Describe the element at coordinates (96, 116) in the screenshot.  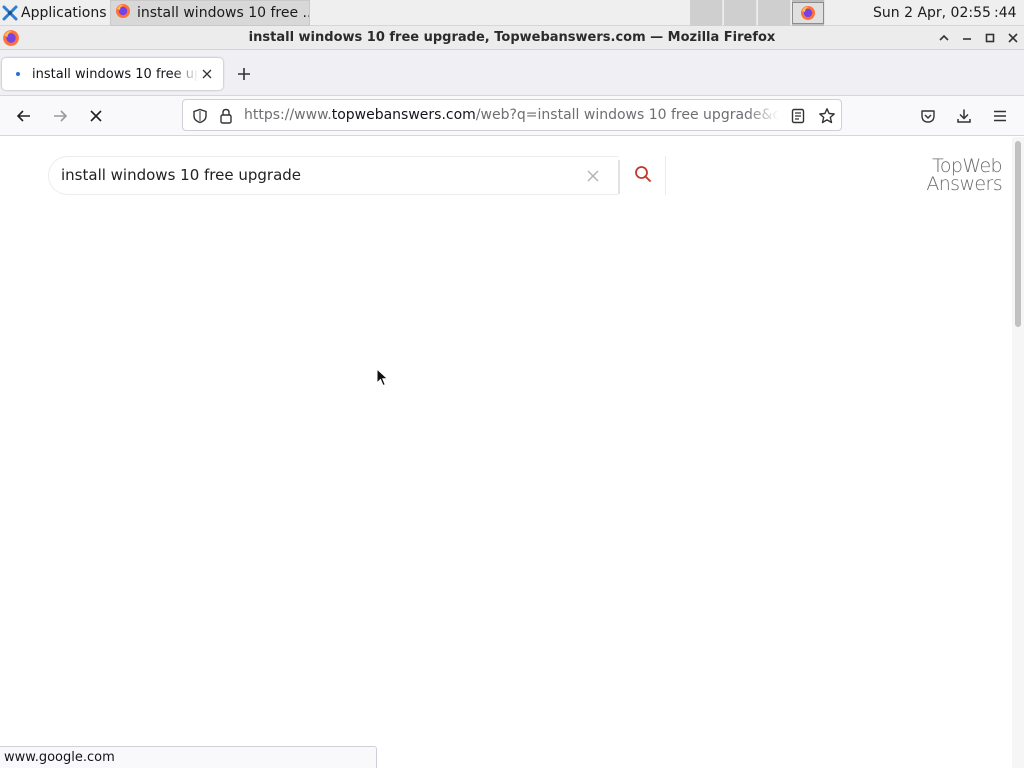
I see `stop-loading-icon` at that location.